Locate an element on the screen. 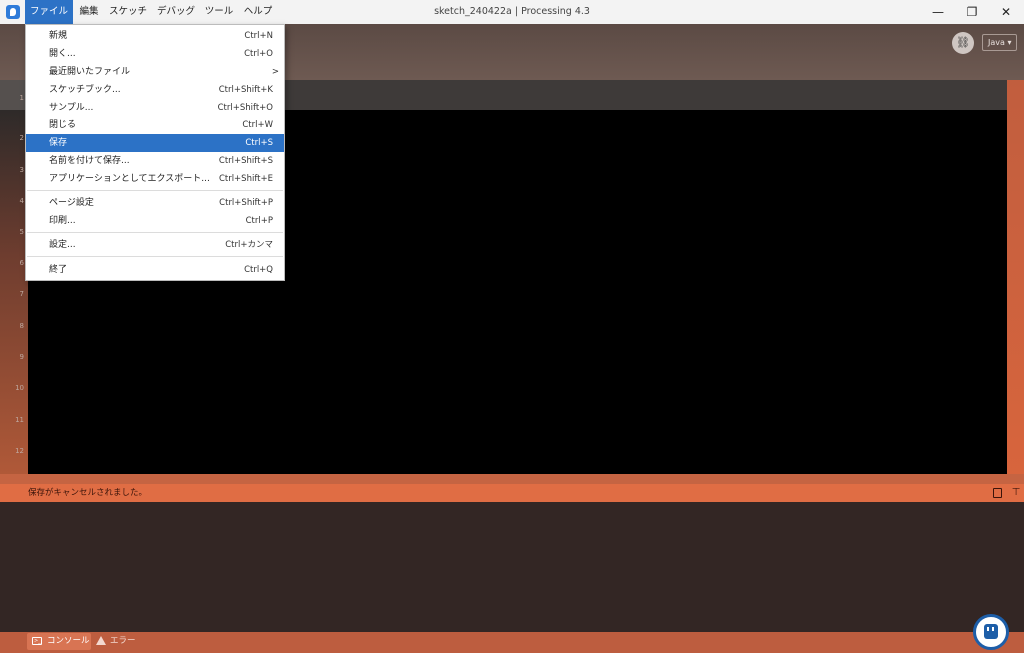 The image size is (1024, 653). line-number: 1 is located at coordinates (21, 98).